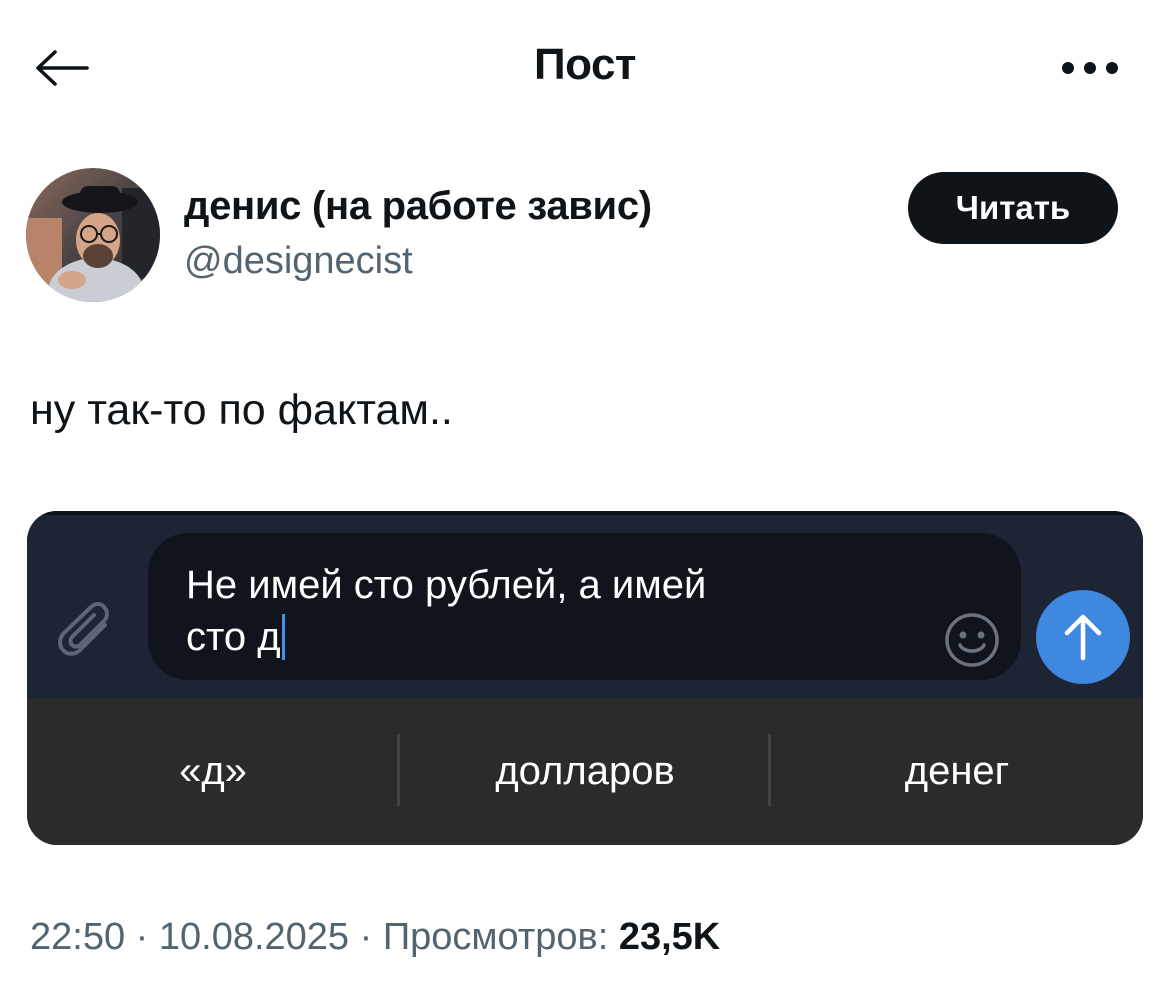 This screenshot has height=986, width=1170. I want to click on keyboard-suggestions: «д» долларов денег, so click(585, 771).